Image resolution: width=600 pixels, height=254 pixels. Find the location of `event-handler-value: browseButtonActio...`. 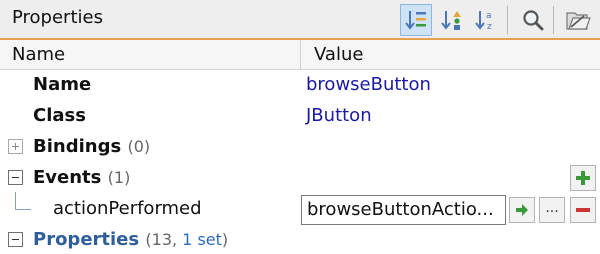

event-handler-value: browseButtonActio... is located at coordinates (400, 209).